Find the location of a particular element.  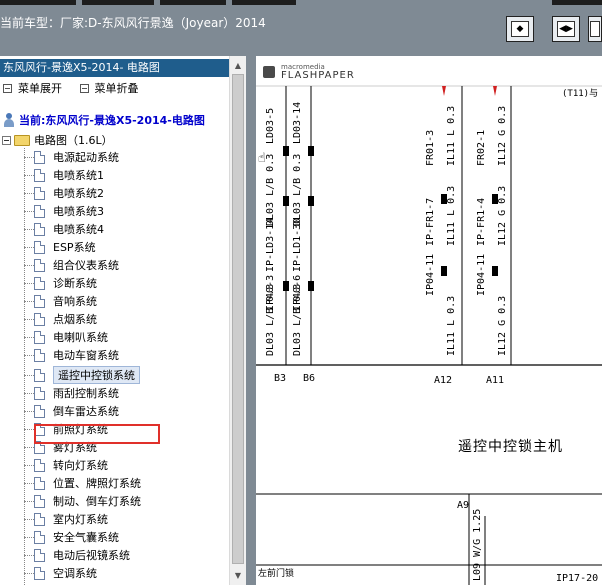

pane-divider is located at coordinates (251, 320).